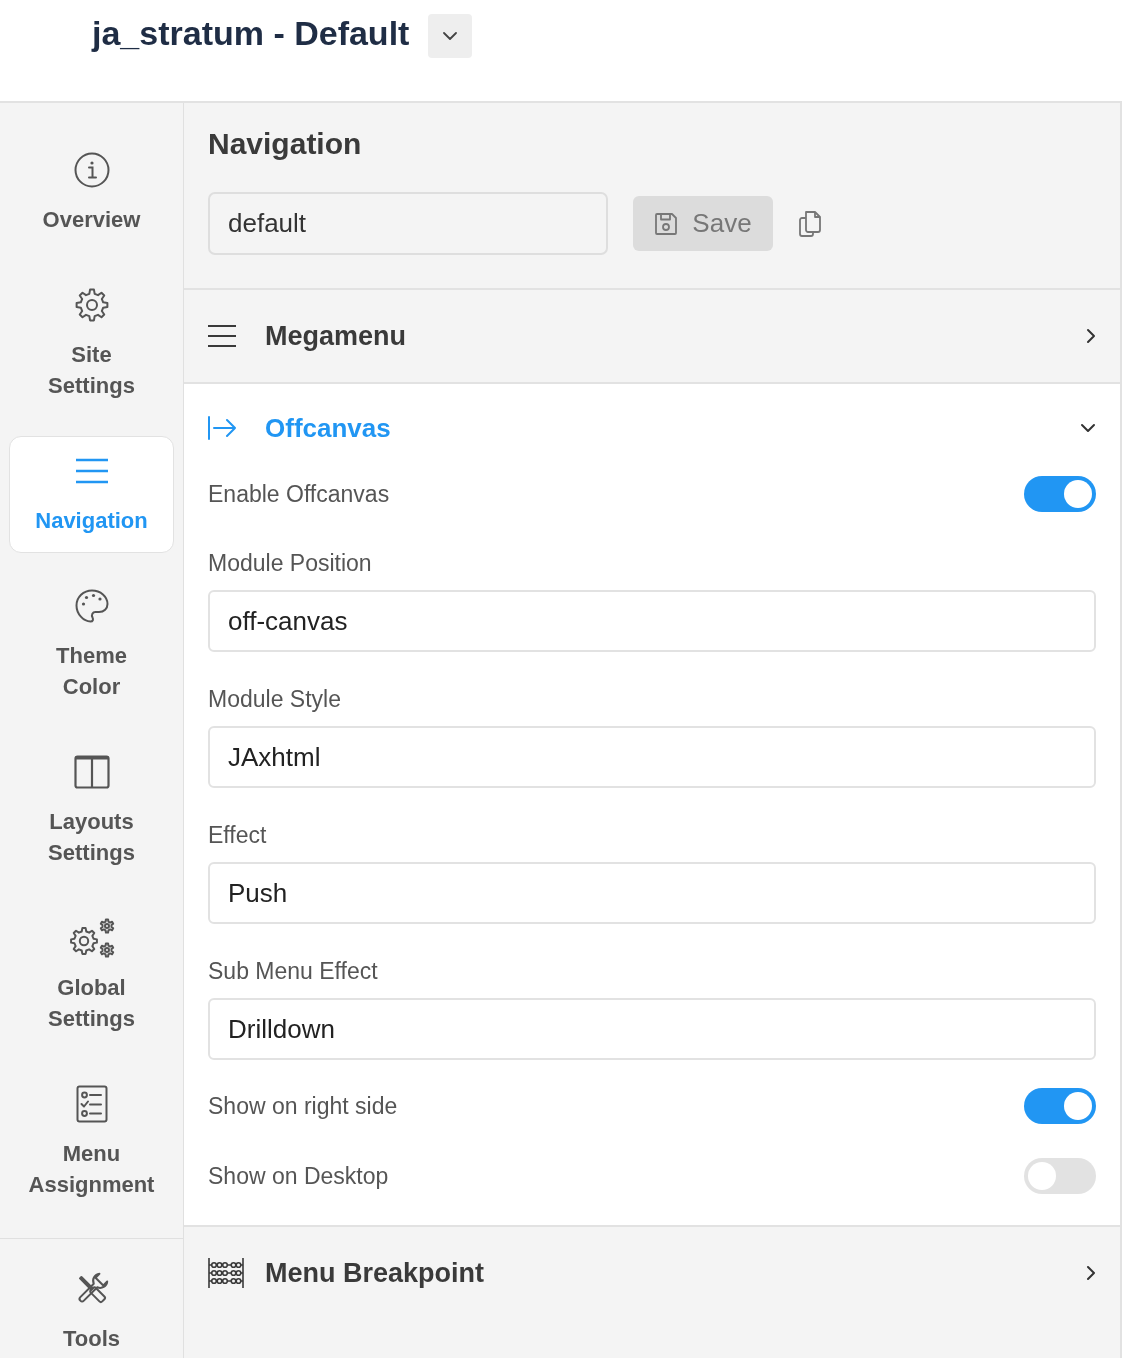 The height and width of the screenshot is (1358, 1122). What do you see at coordinates (91, 1306) in the screenshot?
I see `sidebar-item: Tools` at bounding box center [91, 1306].